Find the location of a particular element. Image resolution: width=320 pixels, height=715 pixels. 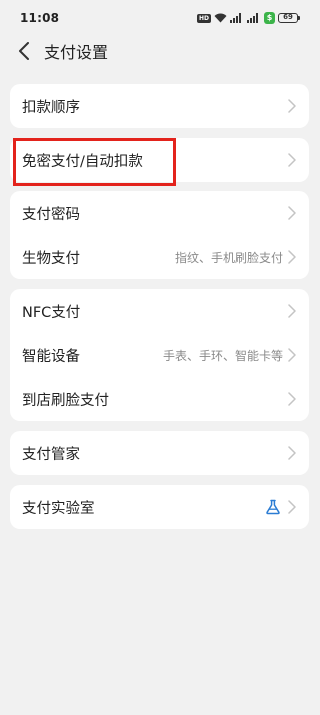

row-password-free-payment: 免密支付/自动扣款 is located at coordinates (159, 160).